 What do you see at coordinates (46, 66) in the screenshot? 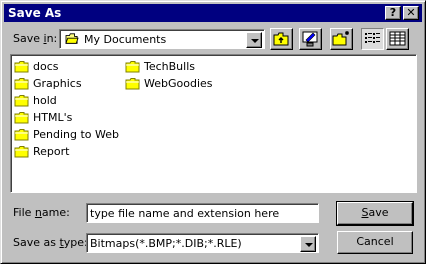
I see `folder-item-label: docs` at bounding box center [46, 66].